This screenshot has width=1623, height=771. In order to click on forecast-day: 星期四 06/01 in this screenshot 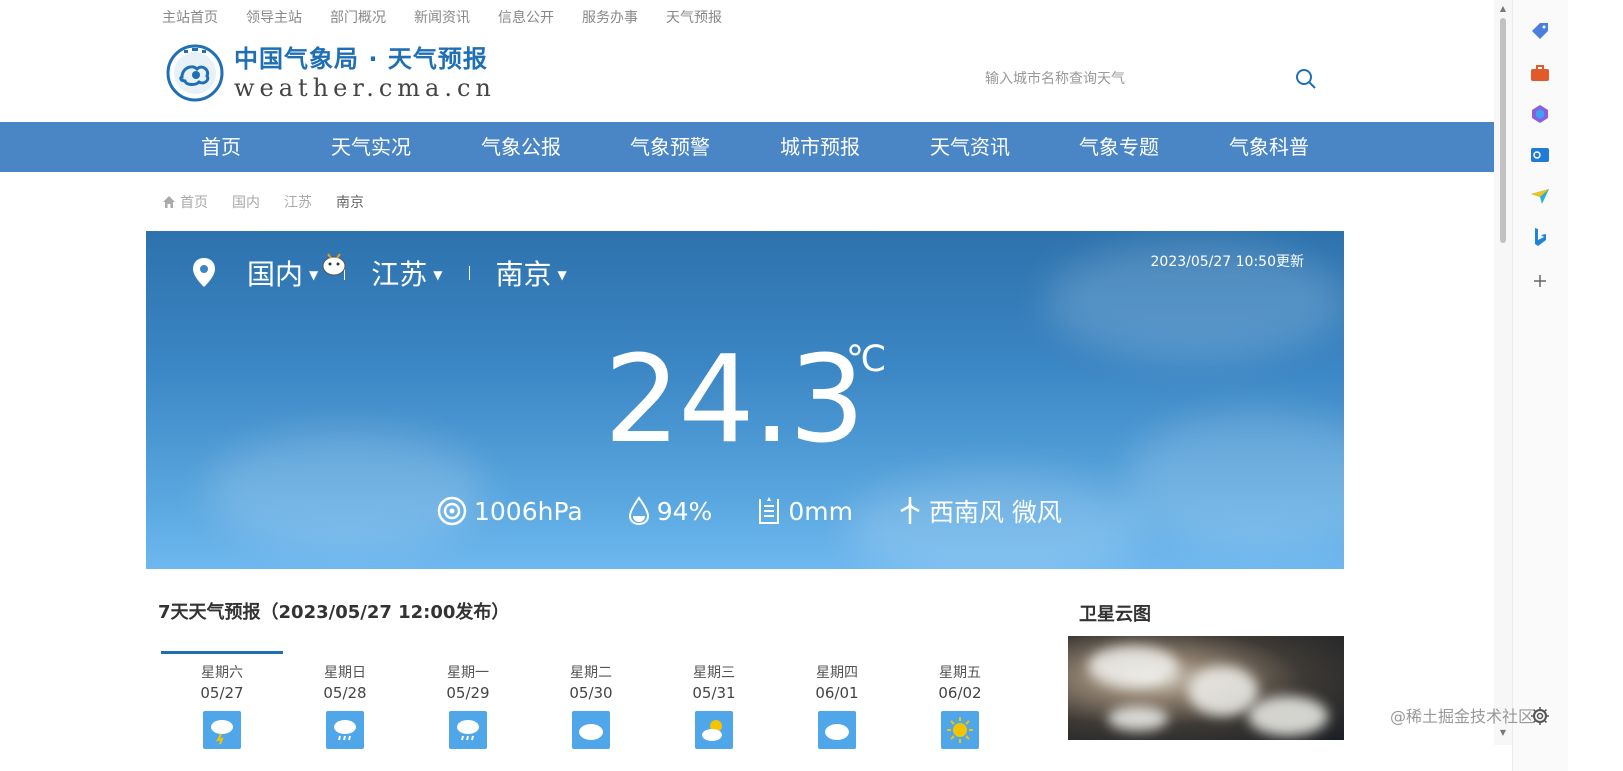, I will do `click(837, 706)`.